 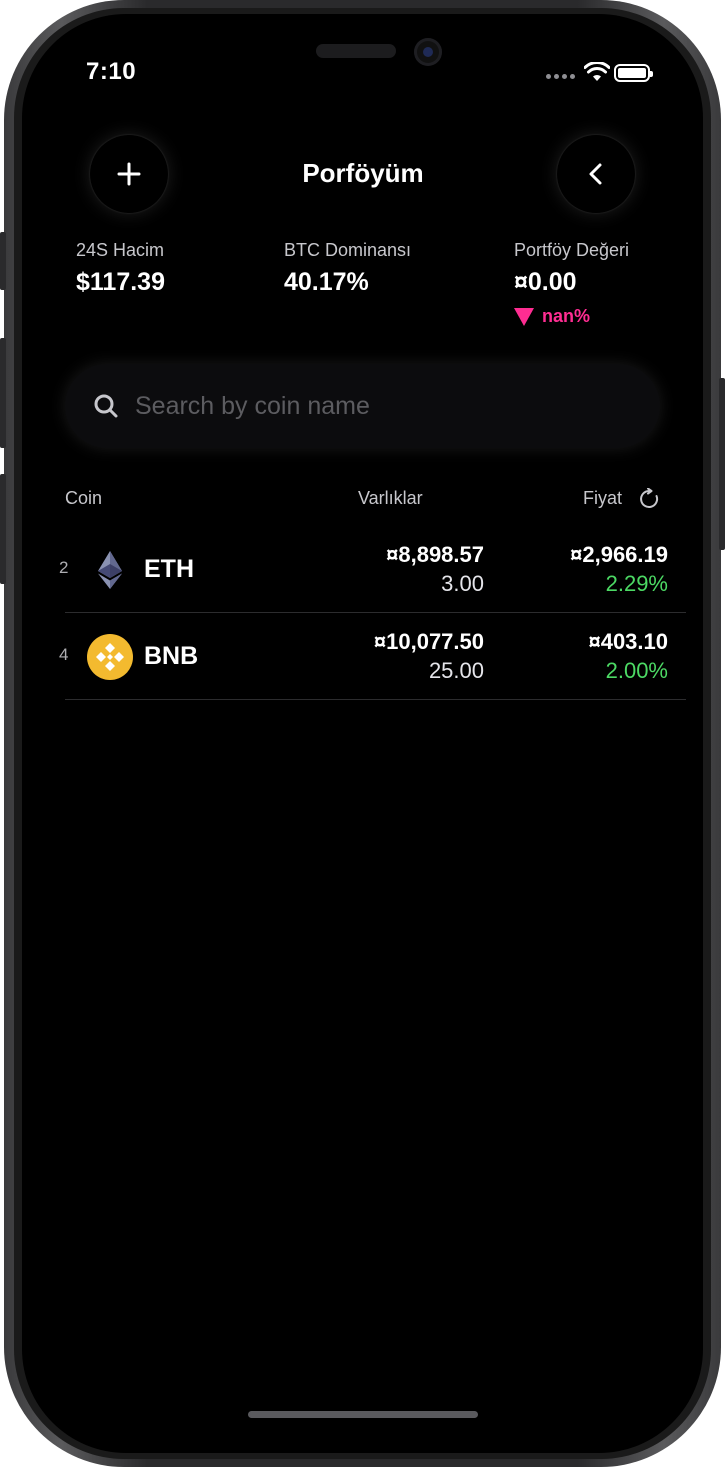 I want to click on plus-icon, so click(x=129, y=174).